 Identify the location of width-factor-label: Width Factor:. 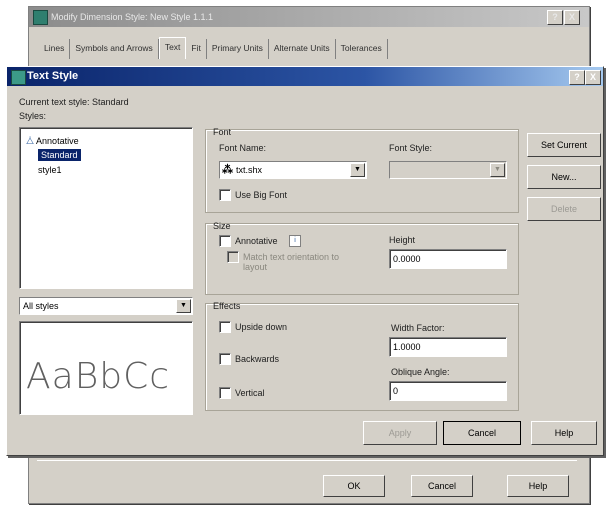
(418, 328).